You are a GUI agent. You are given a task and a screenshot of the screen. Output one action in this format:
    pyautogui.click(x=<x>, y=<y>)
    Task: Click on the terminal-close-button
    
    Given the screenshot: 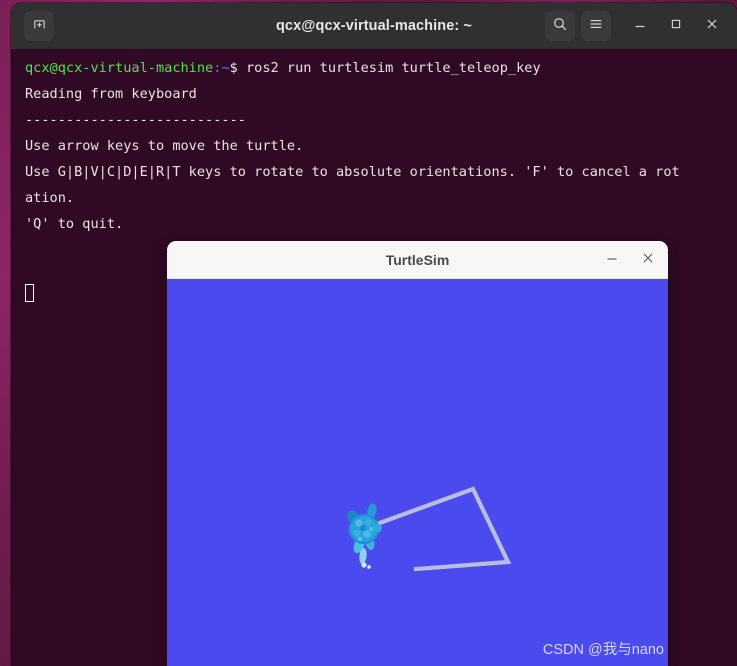 What is the action you would take?
    pyautogui.click(x=712, y=26)
    